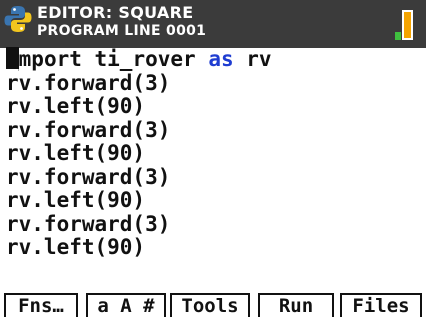  What do you see at coordinates (18, 19) in the screenshot?
I see `python-logo-icon` at bounding box center [18, 19].